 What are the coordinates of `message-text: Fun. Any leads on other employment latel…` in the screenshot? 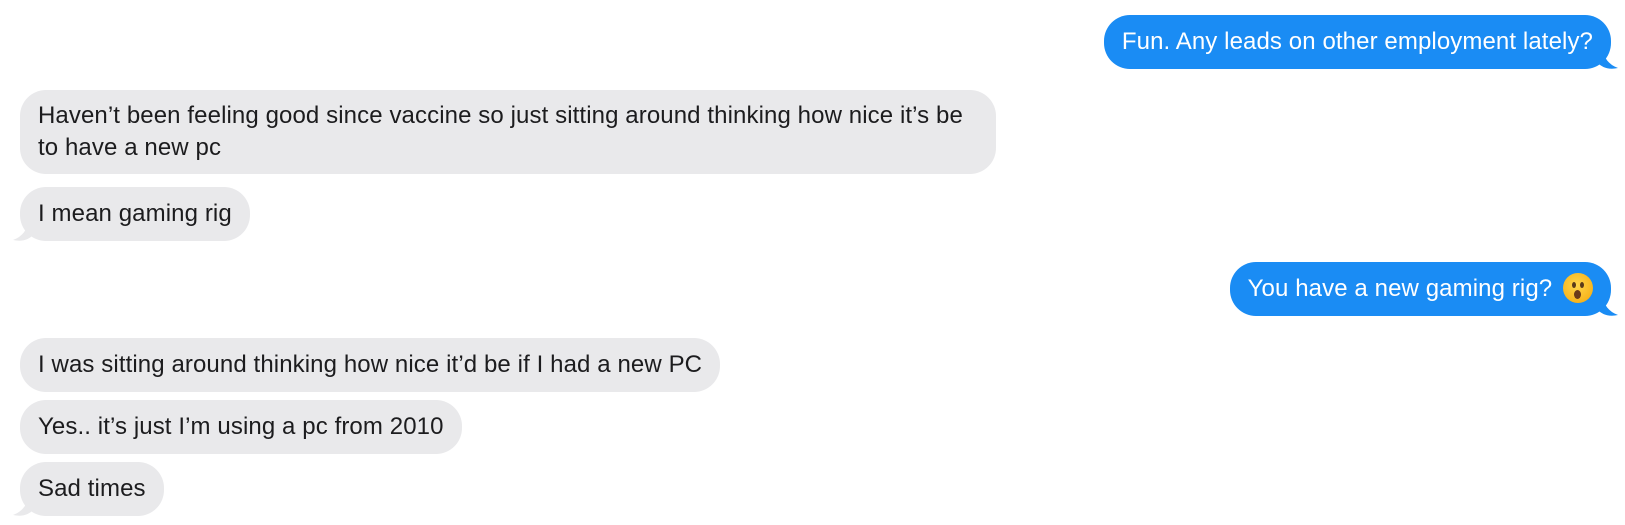 It's located at (1357, 41).